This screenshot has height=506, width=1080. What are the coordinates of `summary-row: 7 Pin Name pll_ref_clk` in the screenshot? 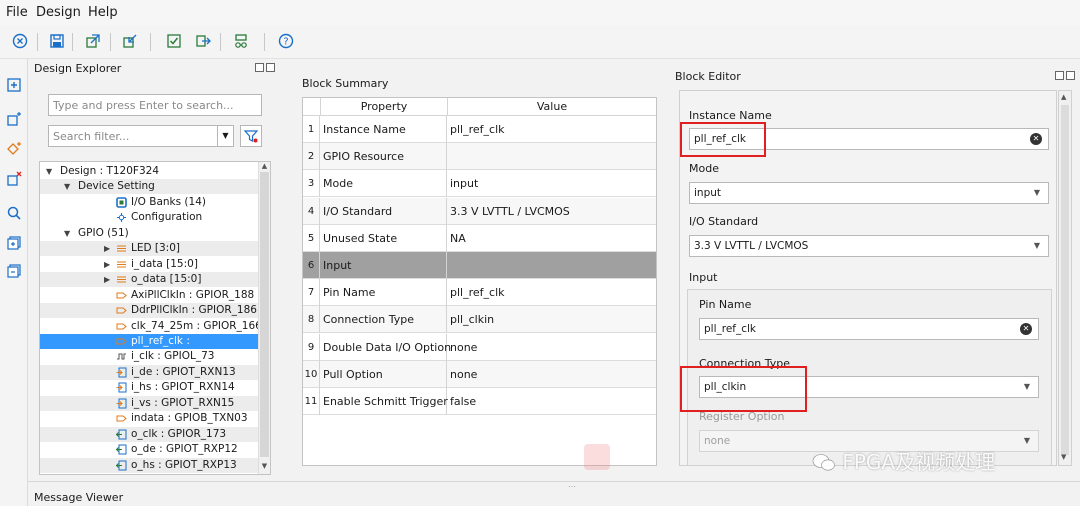 It's located at (479, 293).